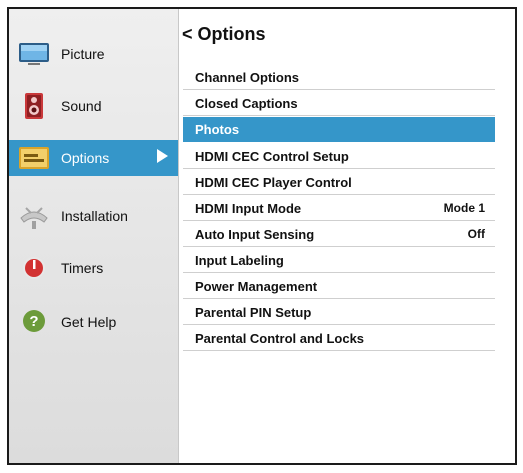 This screenshot has height=473, width=523. What do you see at coordinates (248, 208) in the screenshot?
I see `menu-item-label: HDMI Input Mode` at bounding box center [248, 208].